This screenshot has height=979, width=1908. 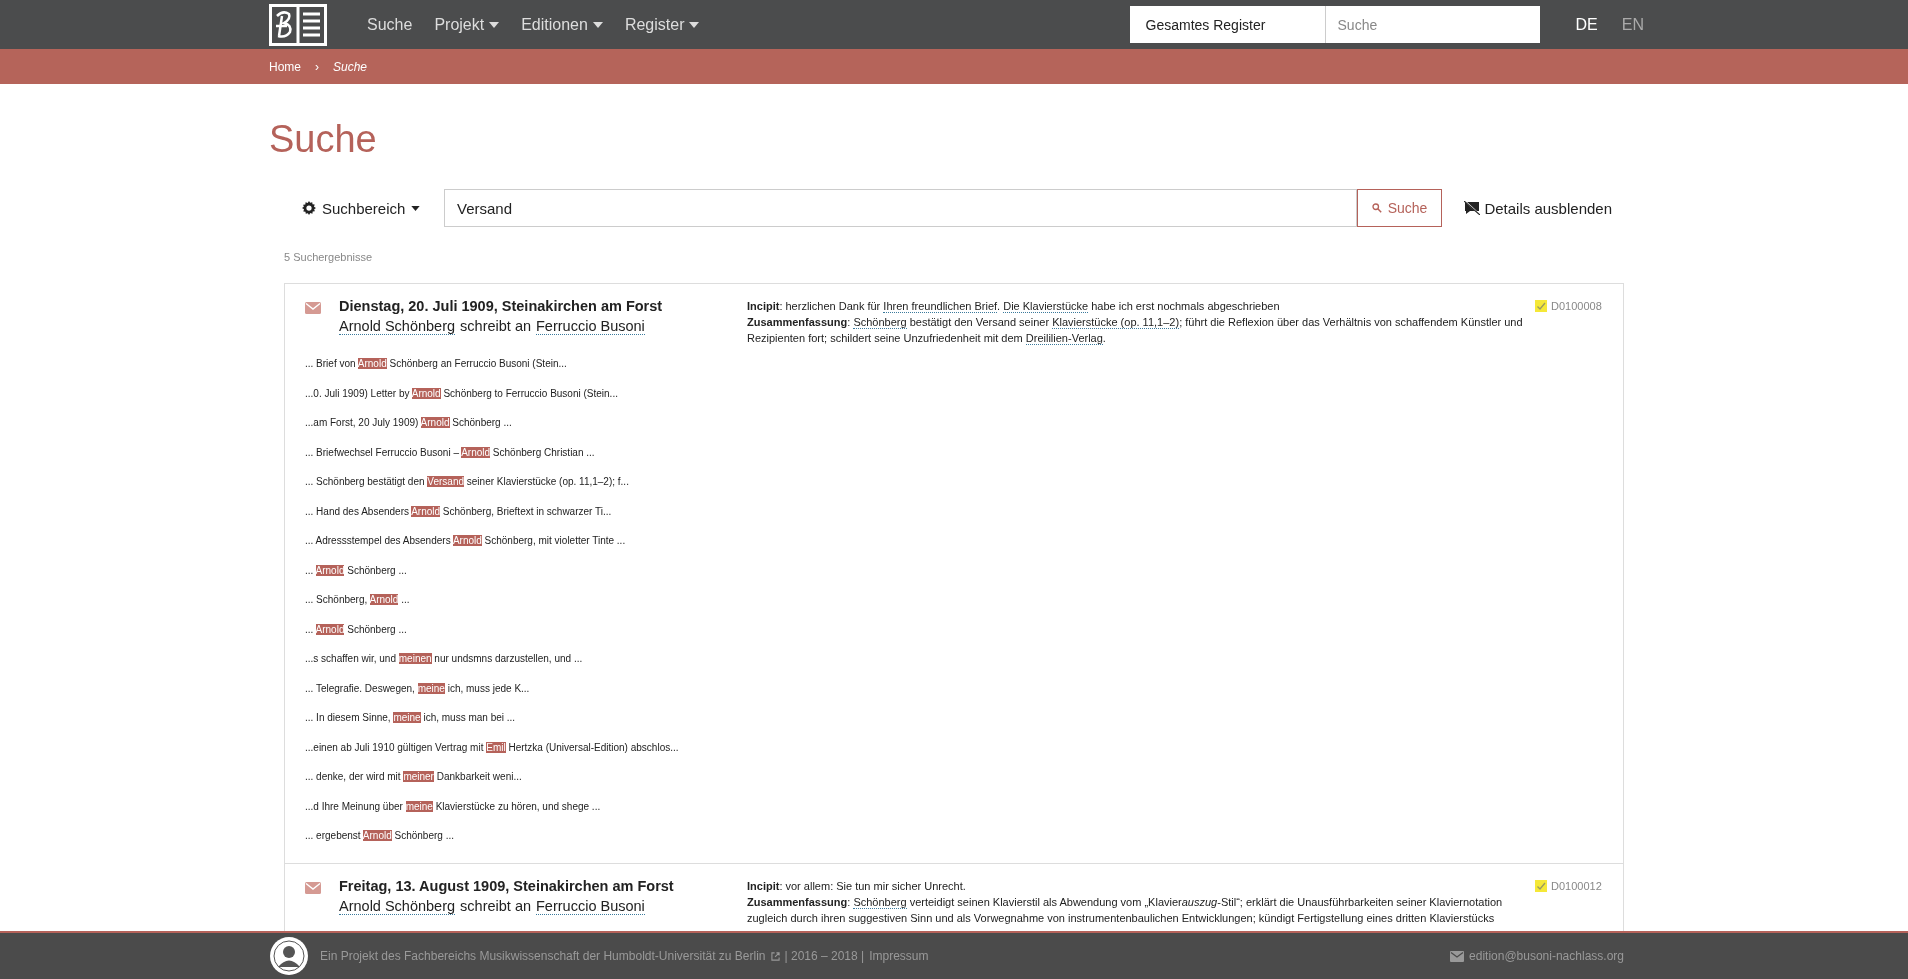 What do you see at coordinates (824, 956) in the screenshot?
I see `footer-years: | 2016 – 2018 |` at bounding box center [824, 956].